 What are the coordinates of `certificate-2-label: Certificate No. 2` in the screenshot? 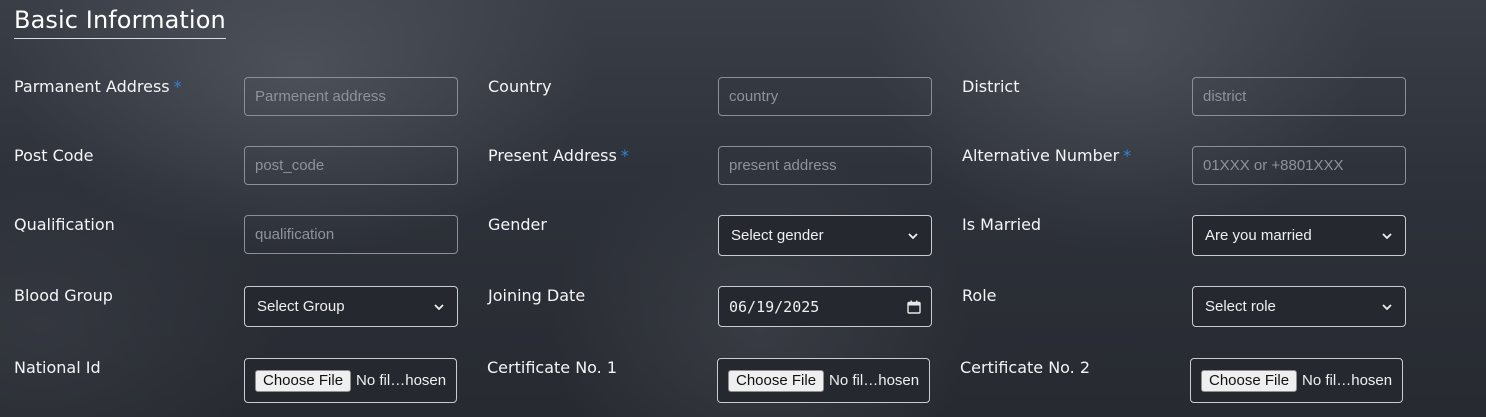 It's located at (1025, 367).